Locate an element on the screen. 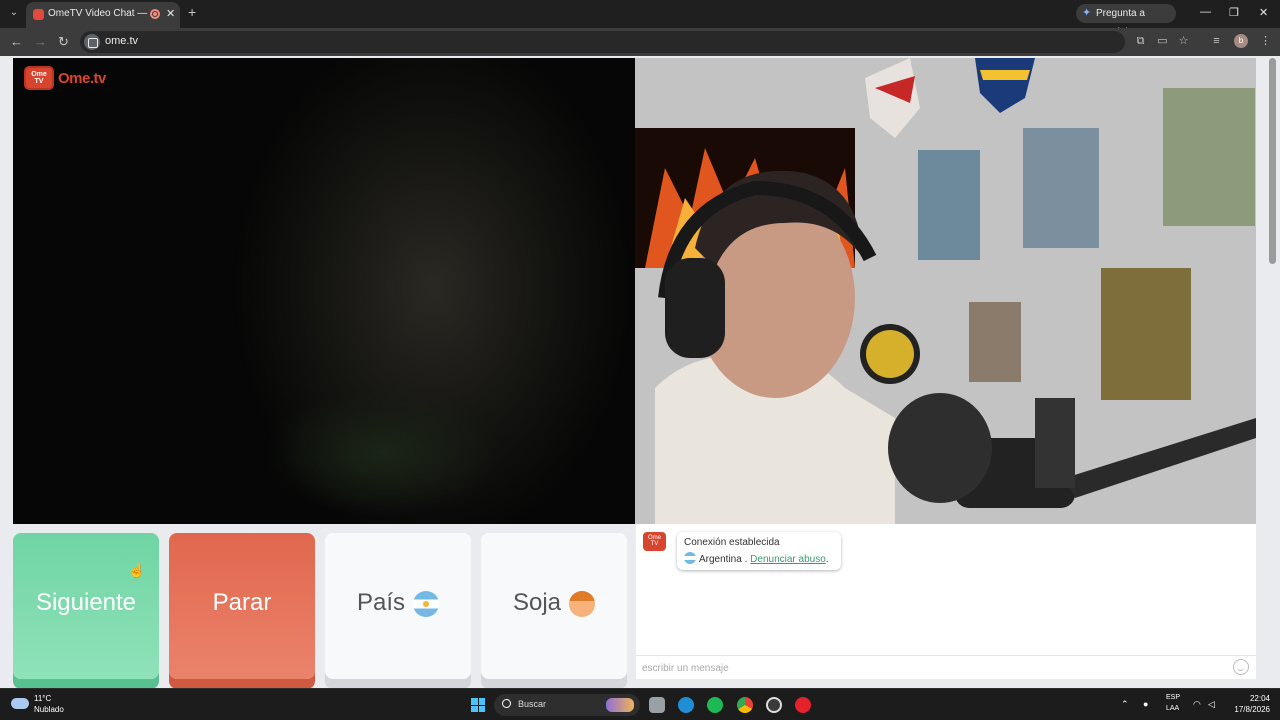 The height and width of the screenshot is (720, 1280). chrome-icon is located at coordinates (745, 705).